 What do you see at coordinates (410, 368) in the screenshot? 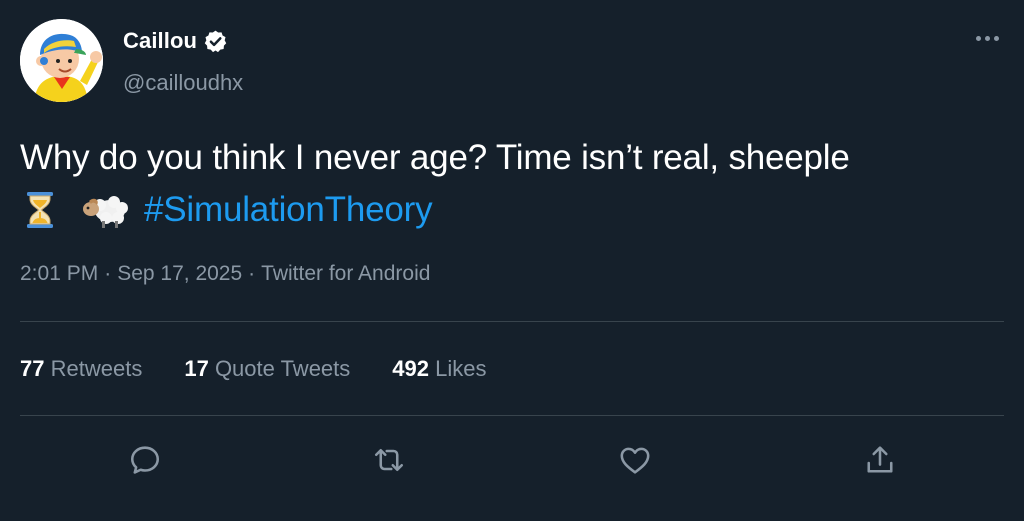
I see `likes-count: 492` at bounding box center [410, 368].